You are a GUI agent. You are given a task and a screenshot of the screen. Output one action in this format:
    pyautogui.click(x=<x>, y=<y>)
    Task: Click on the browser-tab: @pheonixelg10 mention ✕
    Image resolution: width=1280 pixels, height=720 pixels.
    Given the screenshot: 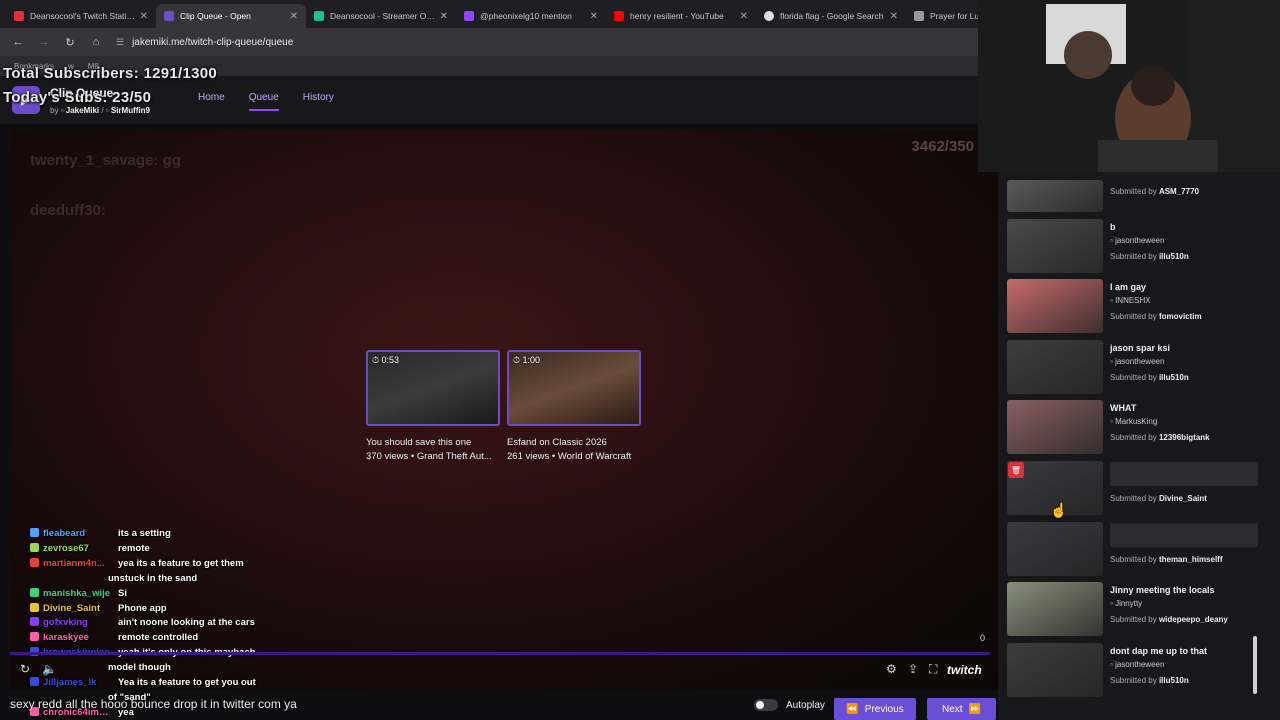 What is the action you would take?
    pyautogui.click(x=531, y=16)
    